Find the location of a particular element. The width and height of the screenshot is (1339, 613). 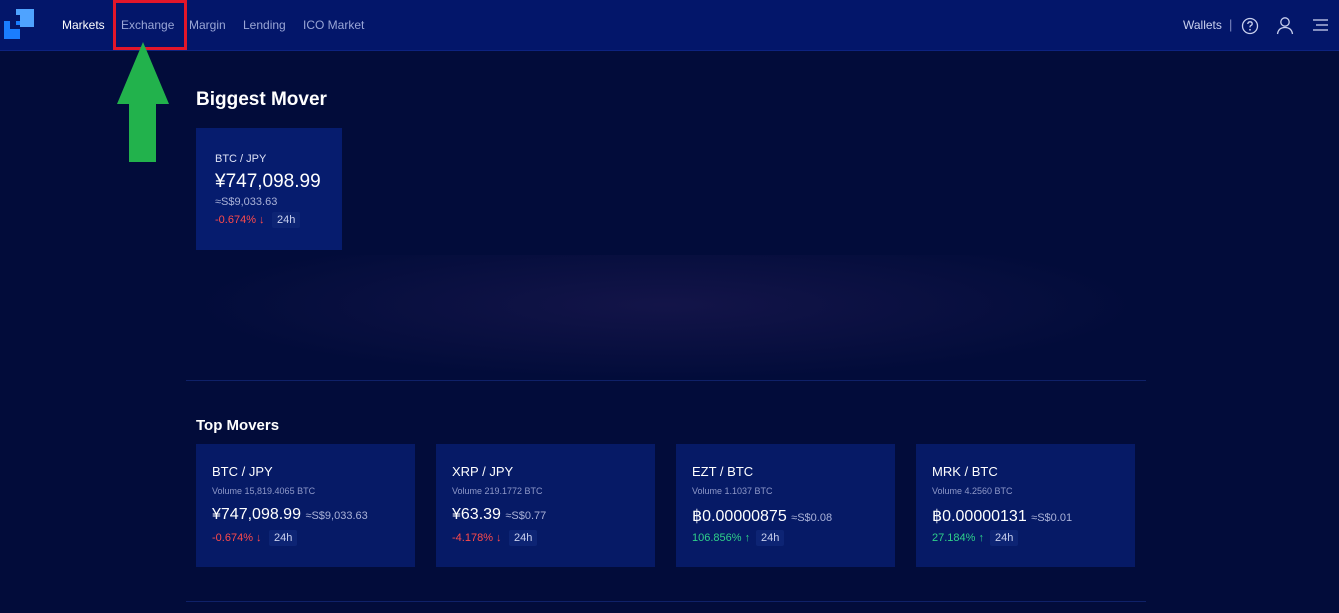

nav-markets: Markets is located at coordinates (83, 25).